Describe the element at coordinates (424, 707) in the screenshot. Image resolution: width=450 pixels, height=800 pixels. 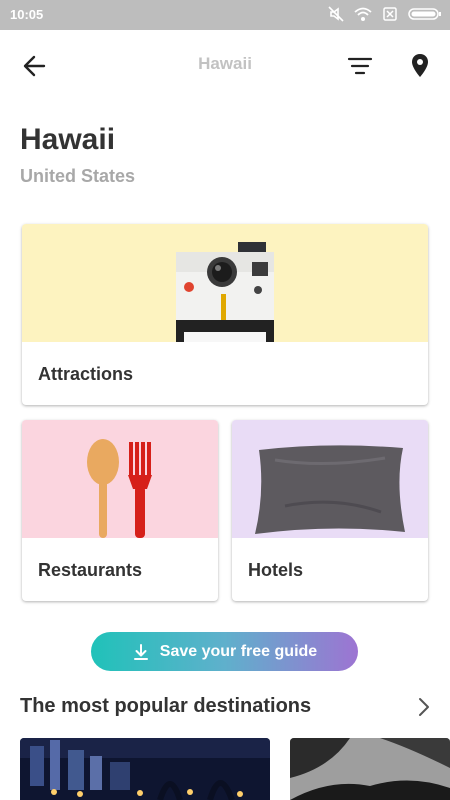
I see `chevron-right-icon` at that location.